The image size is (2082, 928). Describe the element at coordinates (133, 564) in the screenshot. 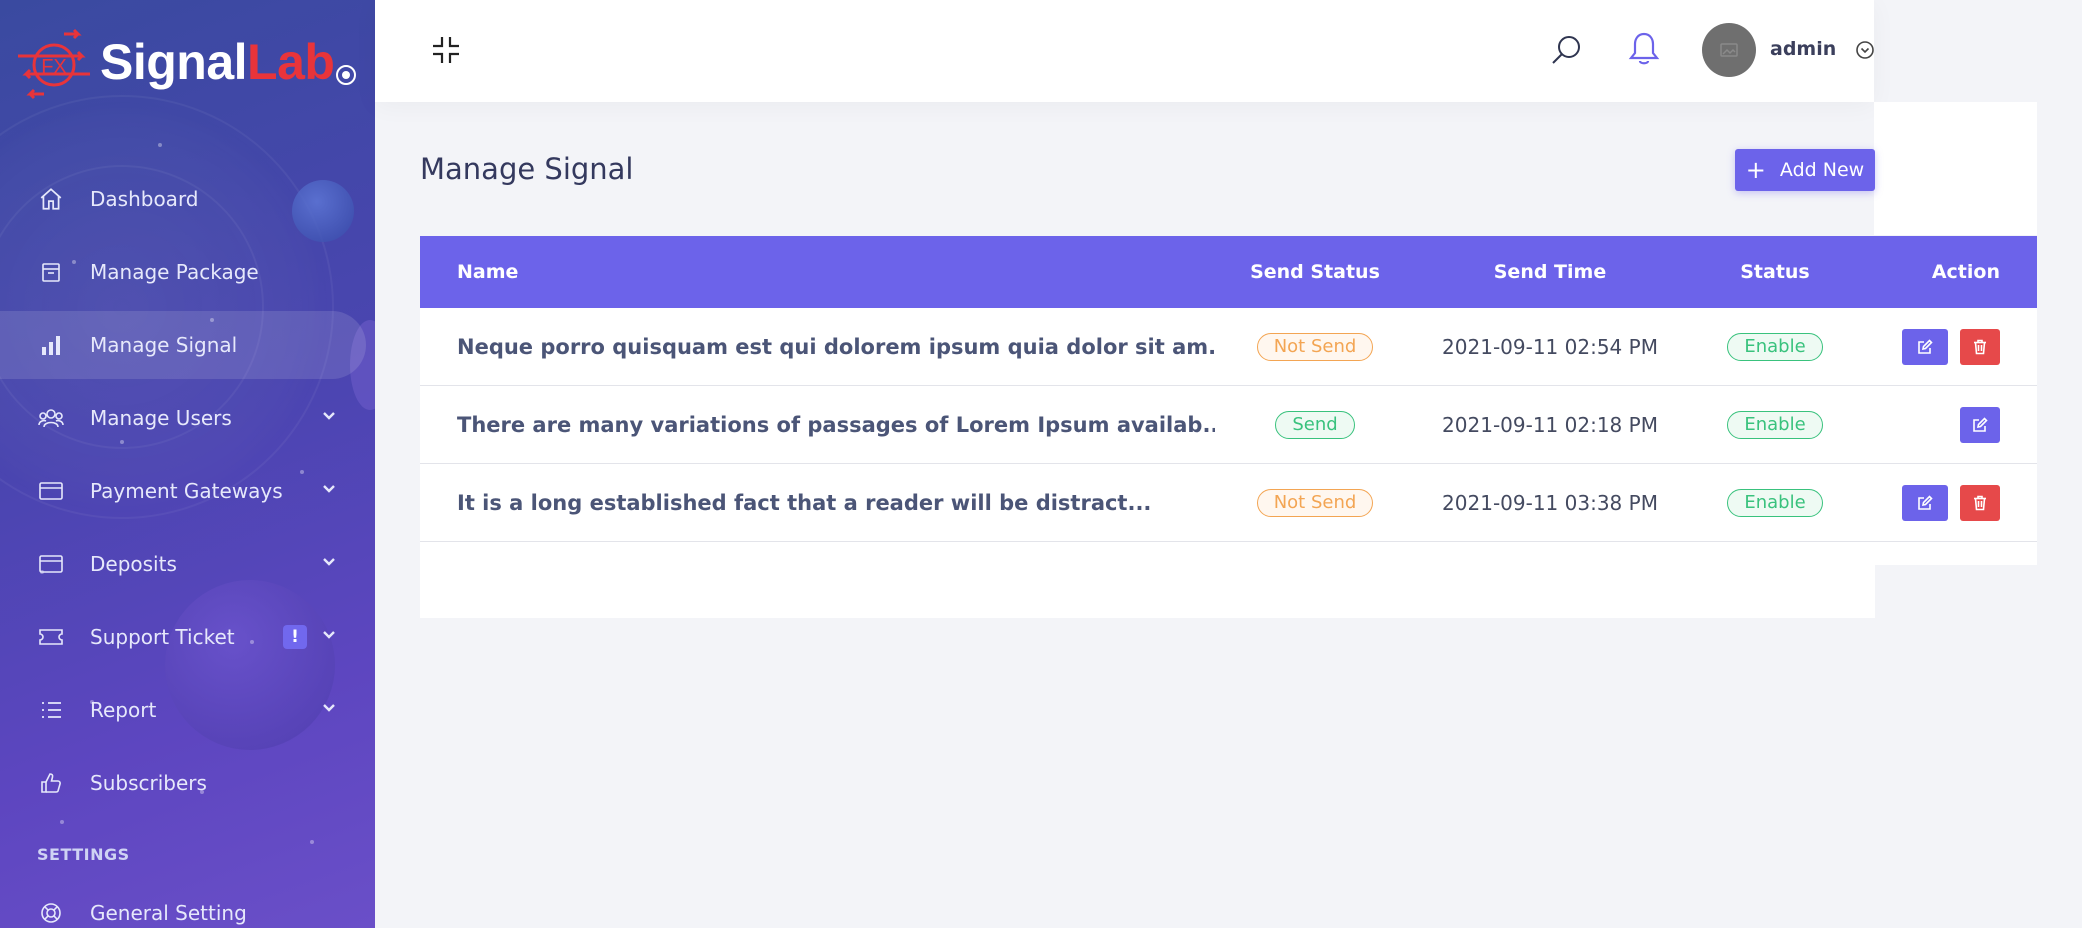

I see `sidebar-item-label: Deposits` at that location.